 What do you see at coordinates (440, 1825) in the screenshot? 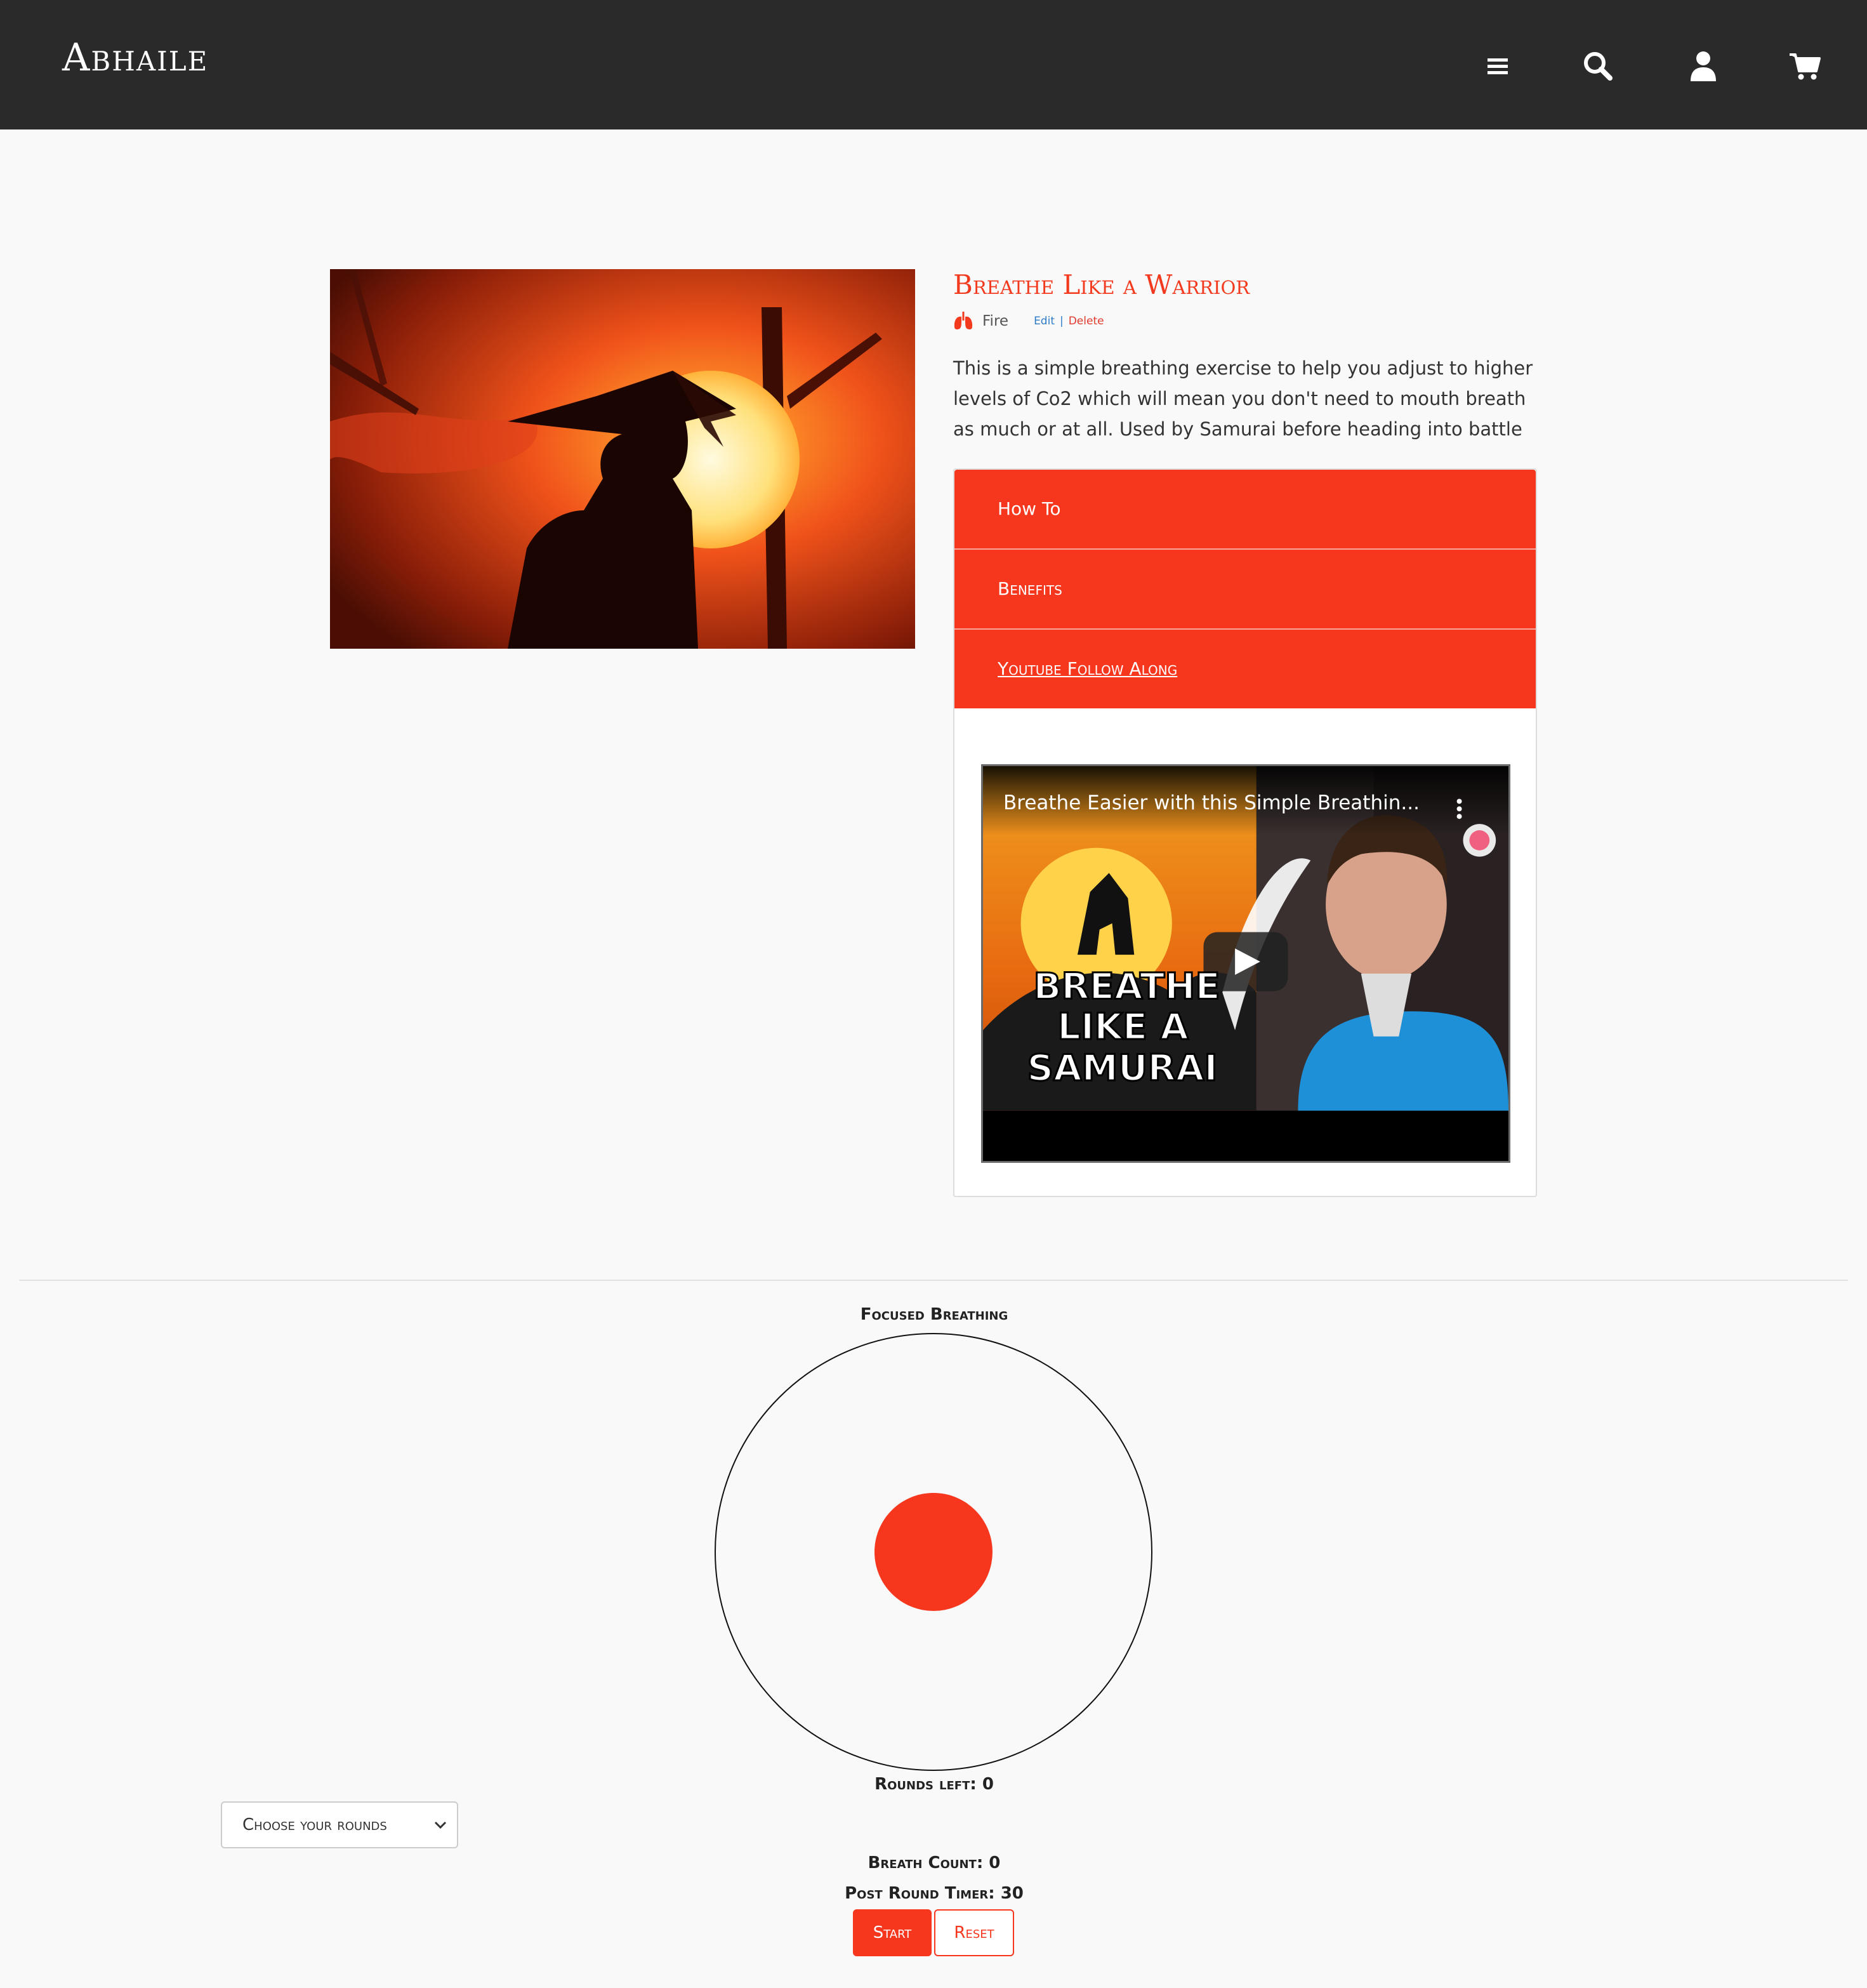
I see `chevron-down-icon` at bounding box center [440, 1825].